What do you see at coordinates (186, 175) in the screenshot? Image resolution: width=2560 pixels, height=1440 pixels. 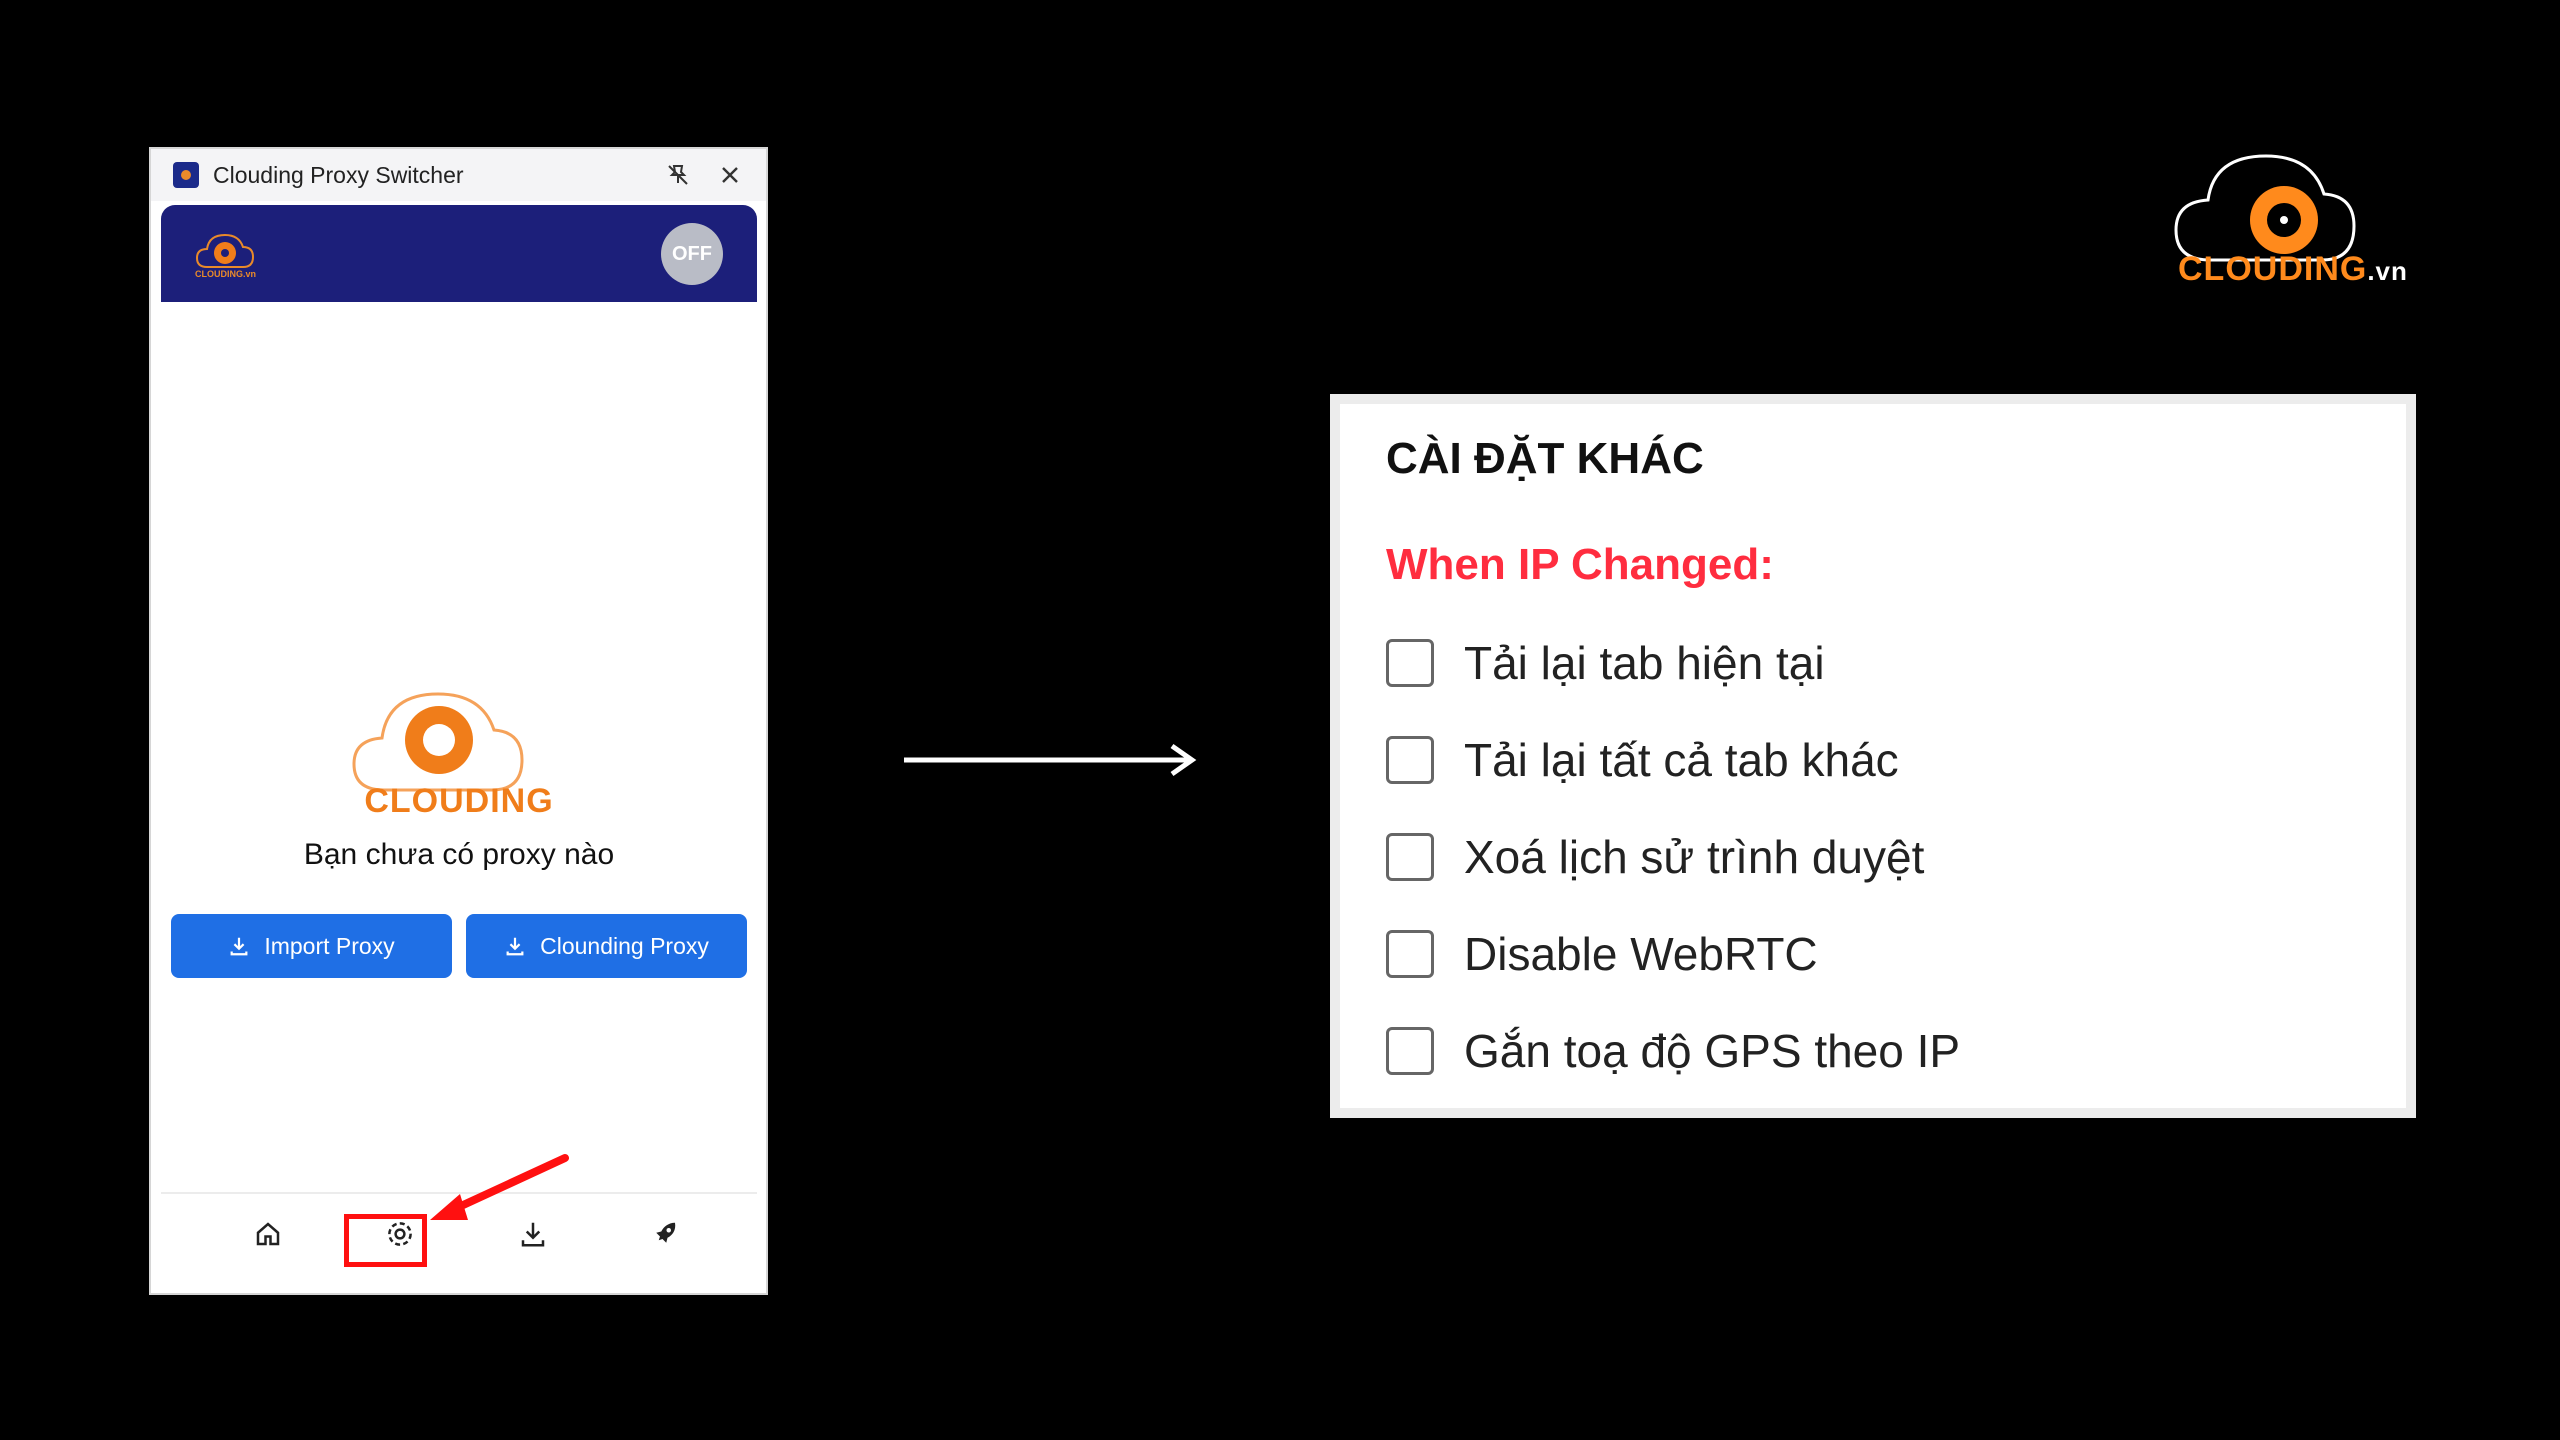 I see `app-icon` at bounding box center [186, 175].